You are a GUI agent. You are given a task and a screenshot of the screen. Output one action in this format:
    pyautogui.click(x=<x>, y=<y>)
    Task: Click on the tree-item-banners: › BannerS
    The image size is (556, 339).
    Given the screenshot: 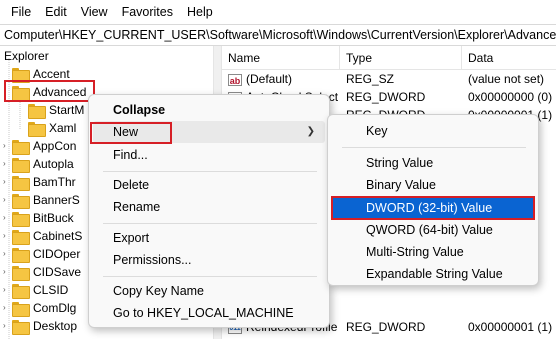 What is the action you would take?
    pyautogui.click(x=41, y=200)
    